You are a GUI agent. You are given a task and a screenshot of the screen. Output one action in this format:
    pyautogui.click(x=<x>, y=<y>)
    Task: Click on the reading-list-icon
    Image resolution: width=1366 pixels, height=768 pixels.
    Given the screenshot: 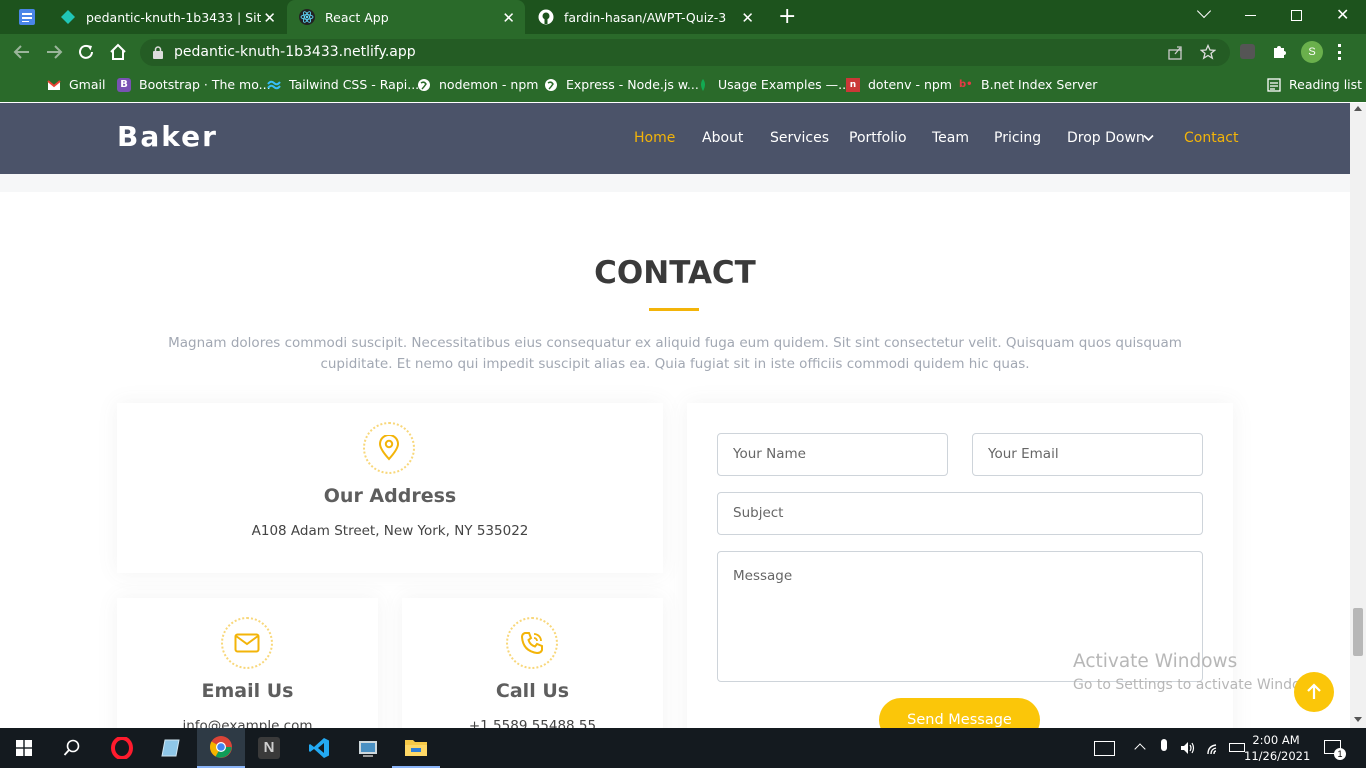 What is the action you would take?
    pyautogui.click(x=1274, y=84)
    